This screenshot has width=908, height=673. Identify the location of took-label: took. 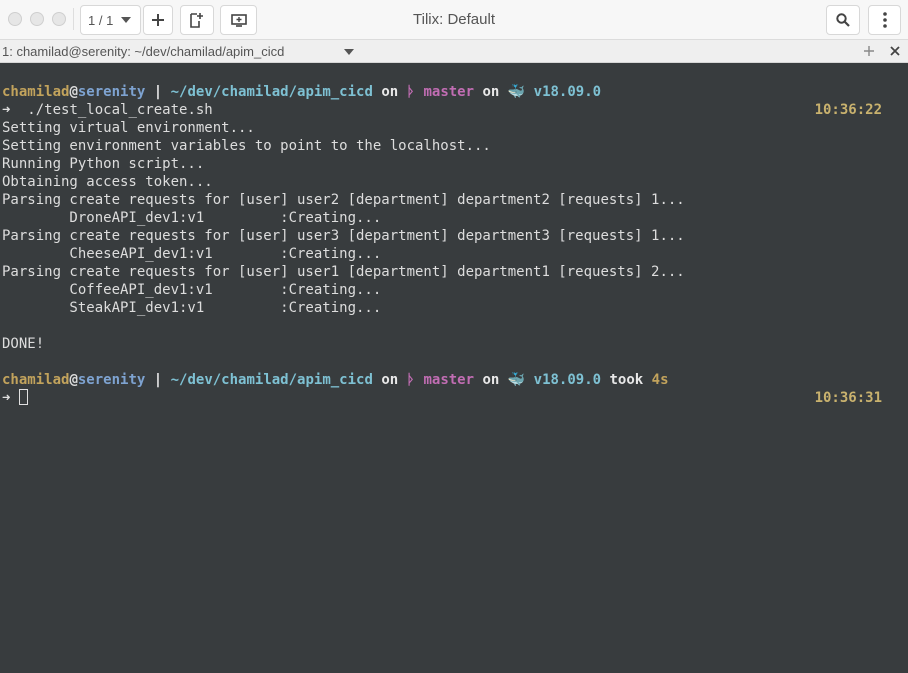
(626, 380).